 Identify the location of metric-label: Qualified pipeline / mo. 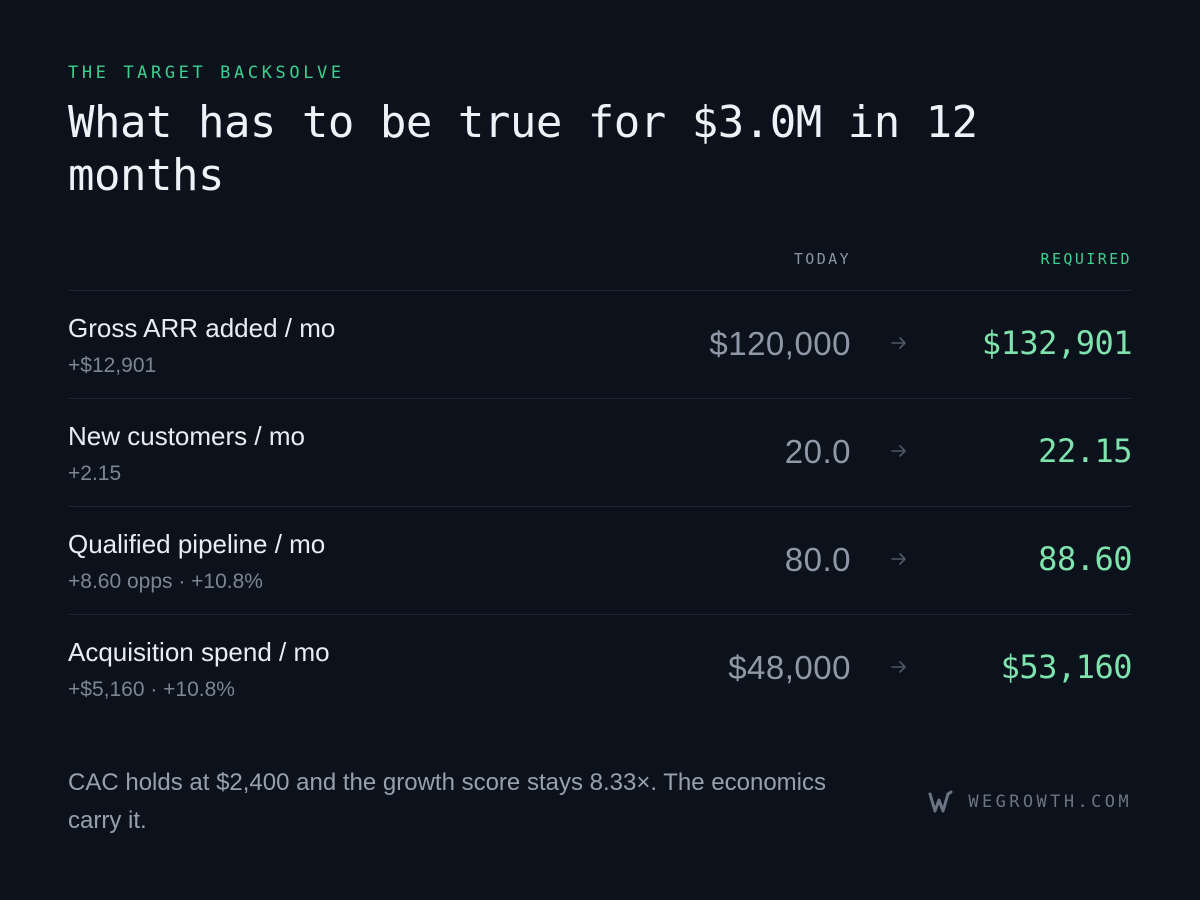
(197, 544).